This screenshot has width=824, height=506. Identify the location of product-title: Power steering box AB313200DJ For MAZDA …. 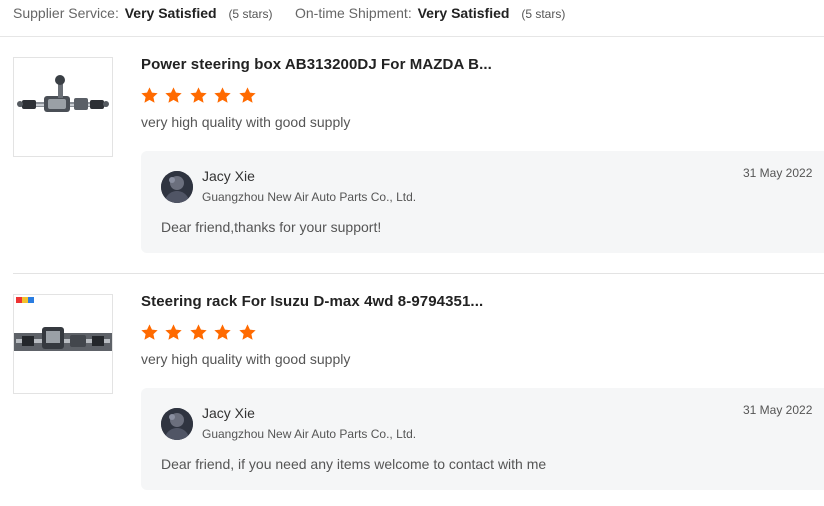
(316, 64).